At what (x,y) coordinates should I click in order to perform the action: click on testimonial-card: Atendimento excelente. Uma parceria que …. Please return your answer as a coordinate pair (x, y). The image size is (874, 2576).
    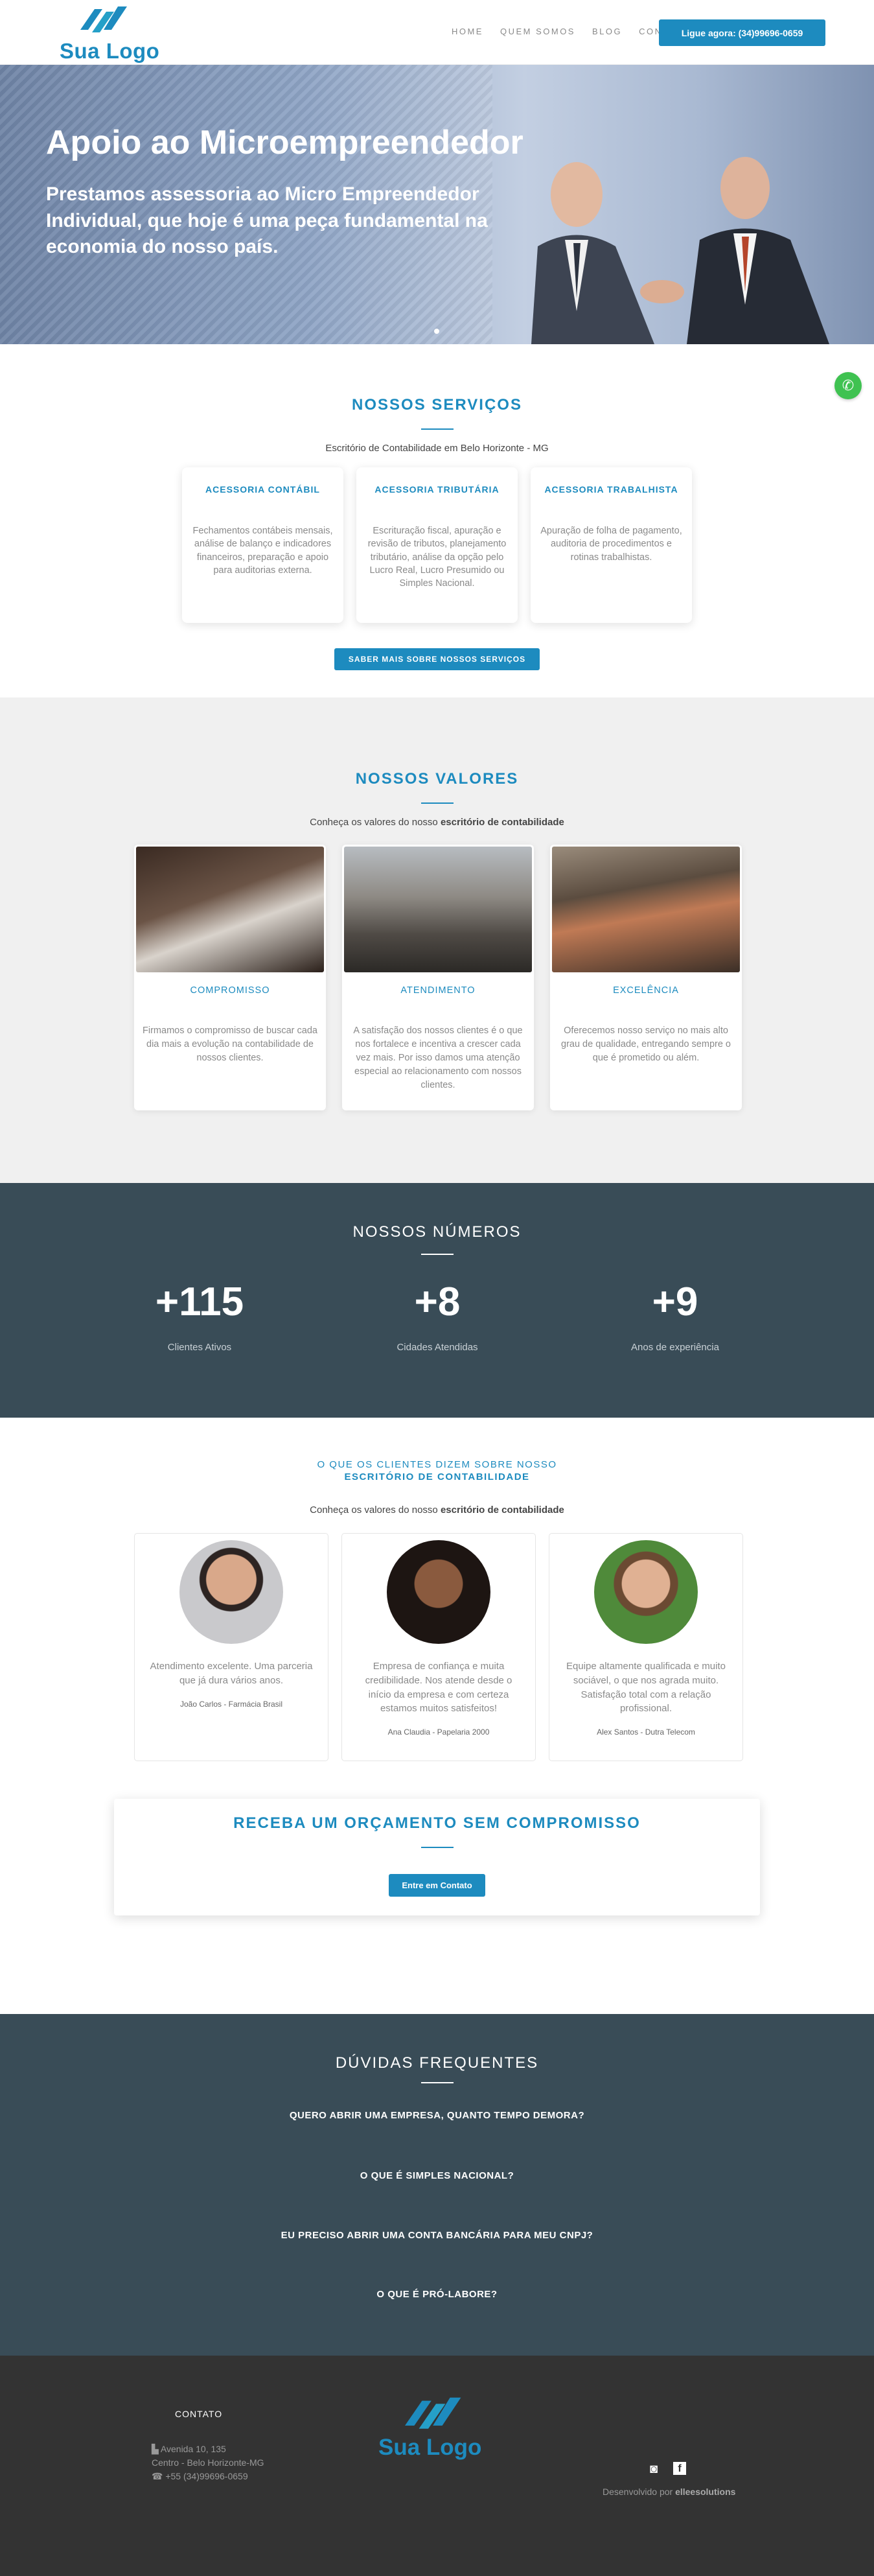
    Looking at the image, I should click on (231, 1647).